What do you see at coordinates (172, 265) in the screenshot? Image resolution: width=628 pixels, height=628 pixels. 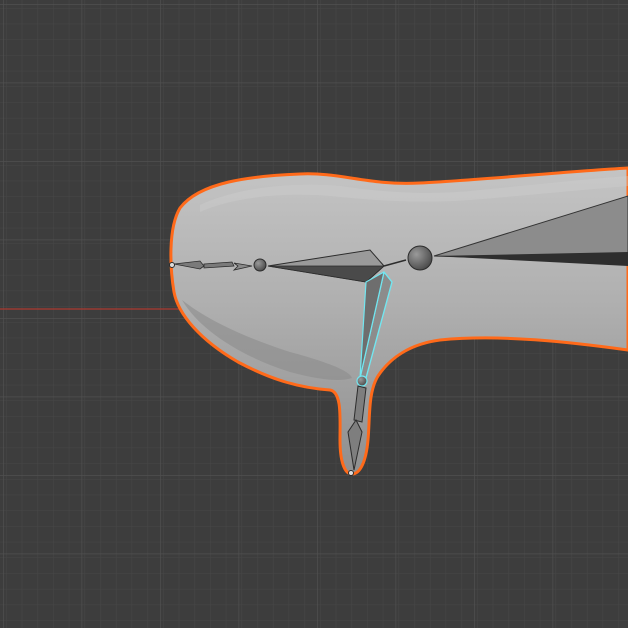 I see `joint-tip-left` at bounding box center [172, 265].